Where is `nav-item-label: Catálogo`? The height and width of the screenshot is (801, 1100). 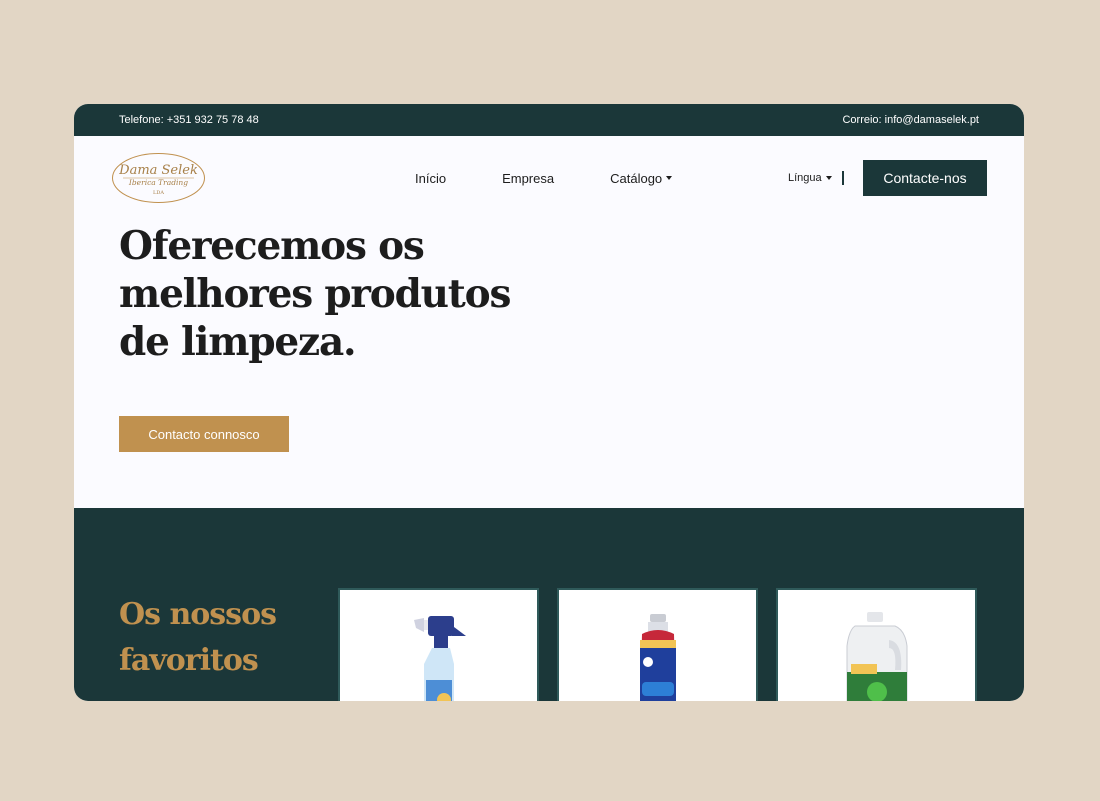 nav-item-label: Catálogo is located at coordinates (636, 178).